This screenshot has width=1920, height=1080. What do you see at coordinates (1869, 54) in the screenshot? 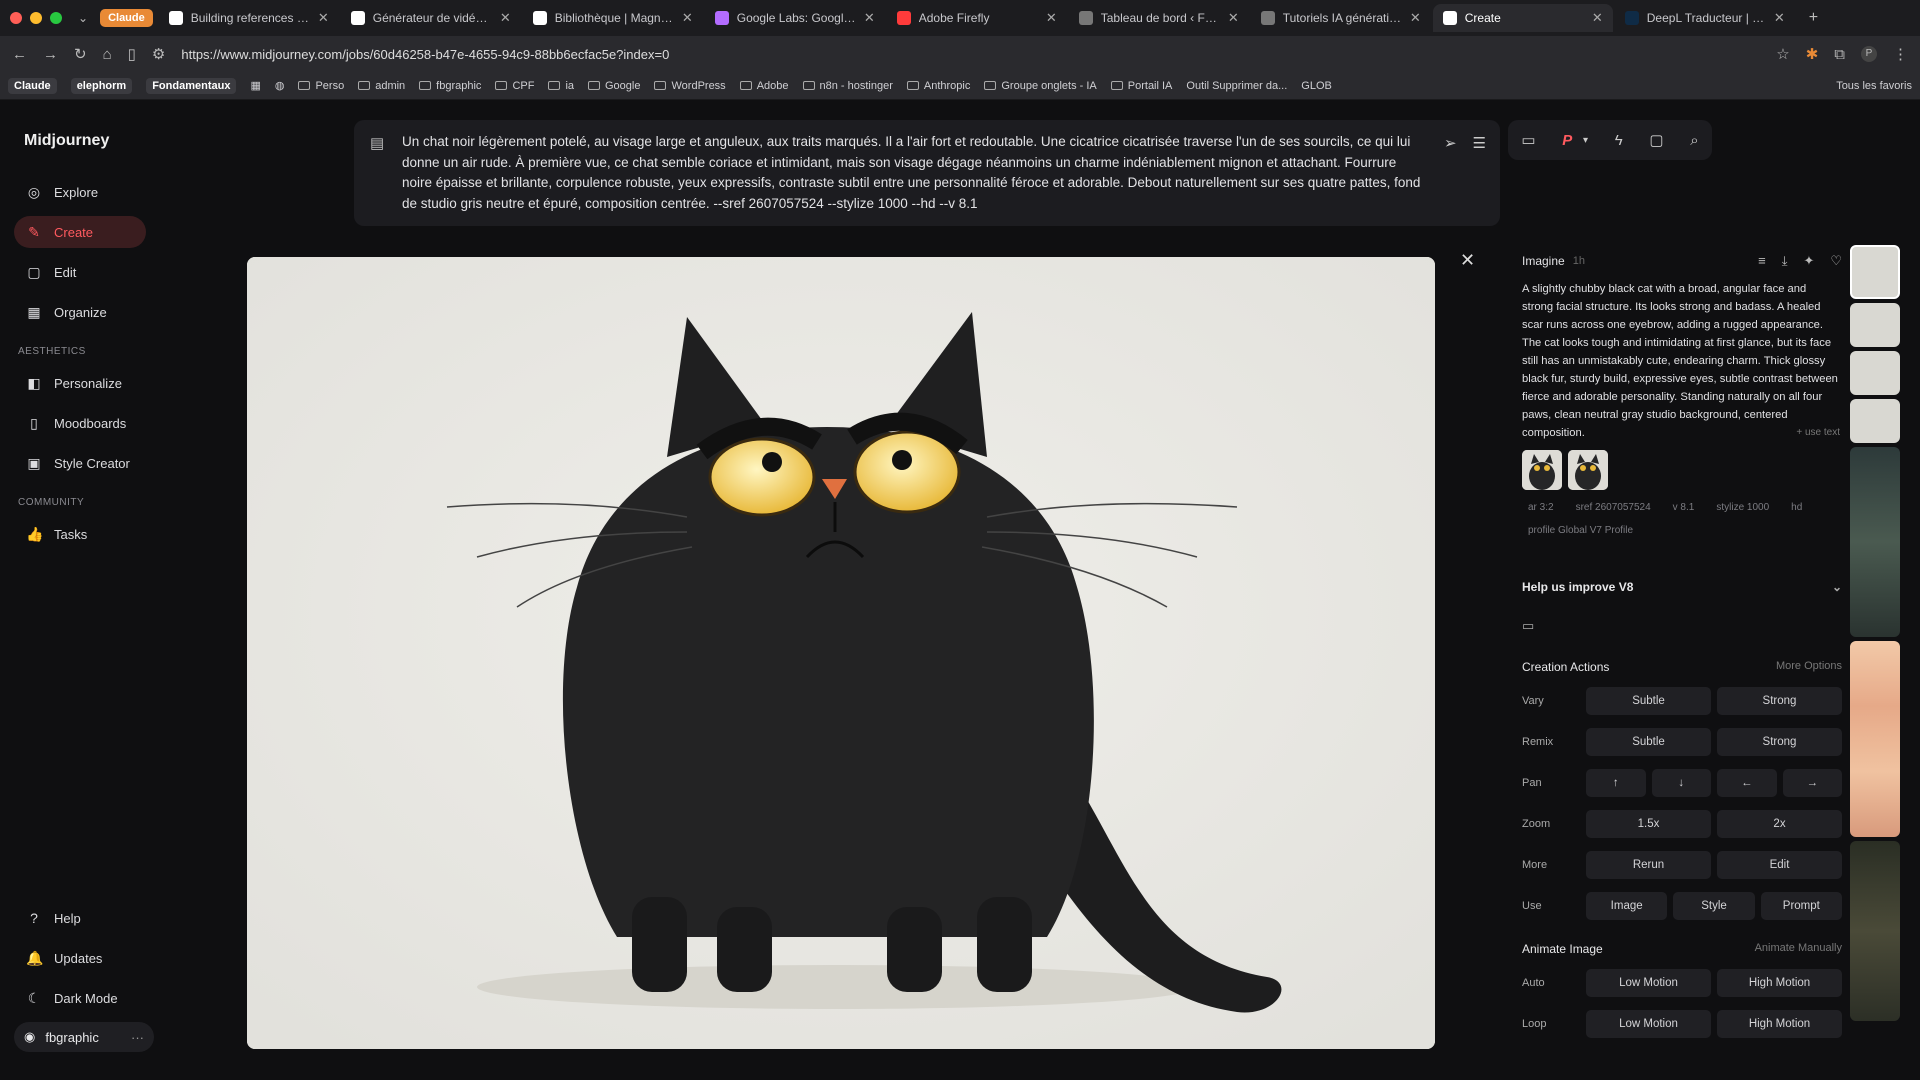
I see `profile-avatar: P` at bounding box center [1869, 54].